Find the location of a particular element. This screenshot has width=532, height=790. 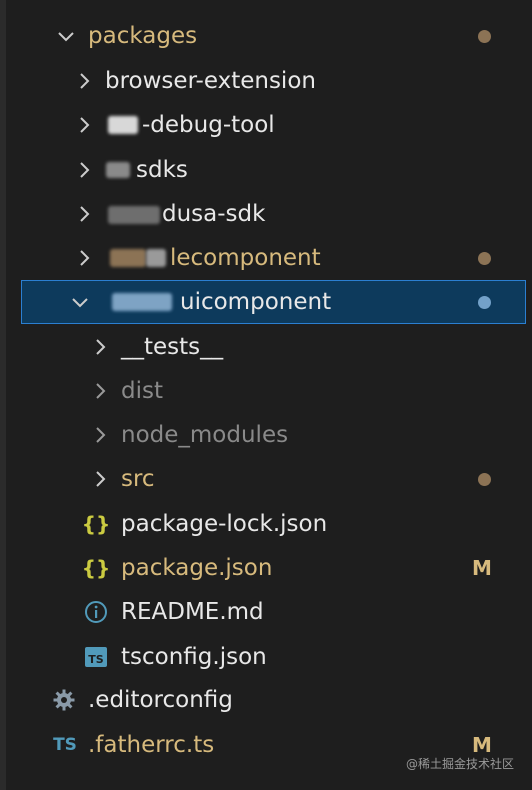

tree-label: uicomponent is located at coordinates (256, 302).